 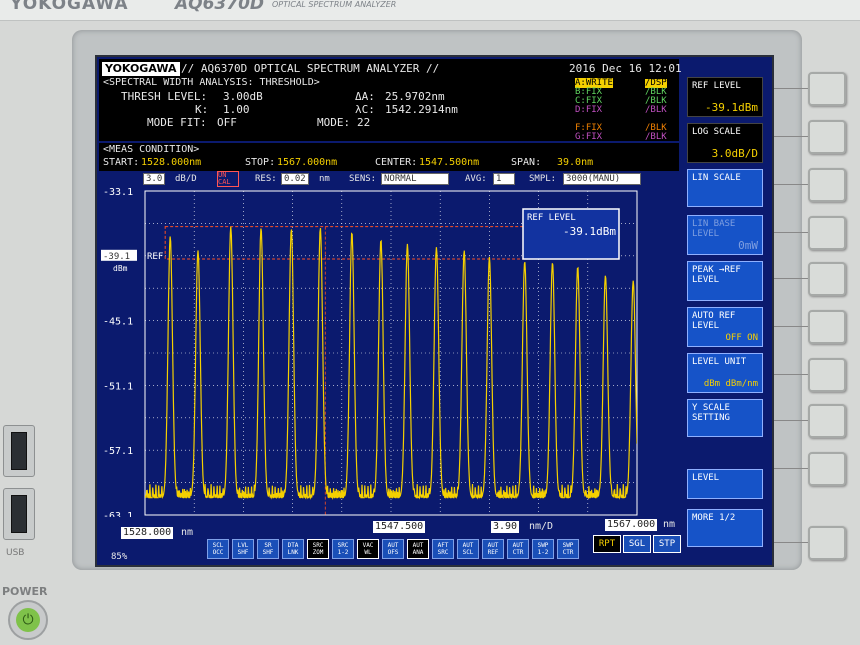 What do you see at coordinates (725, 97) in the screenshot?
I see `softkey-1: REF LEVEL -39.1dBm` at bounding box center [725, 97].